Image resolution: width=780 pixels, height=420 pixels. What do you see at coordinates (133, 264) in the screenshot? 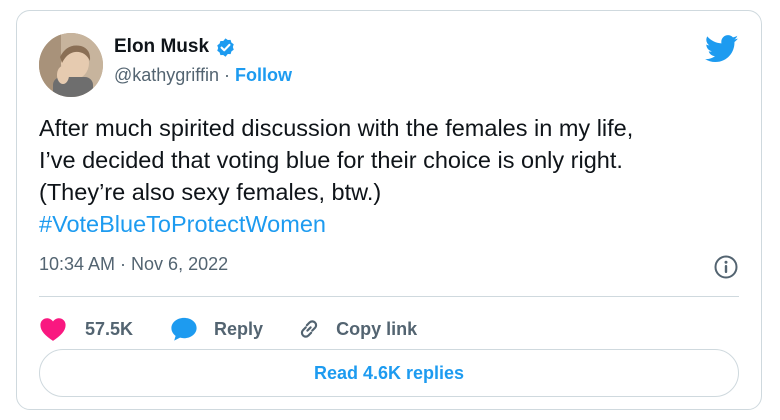
I see `tweet-timestamp: 10:34 AM · Nov 6, 2022` at bounding box center [133, 264].